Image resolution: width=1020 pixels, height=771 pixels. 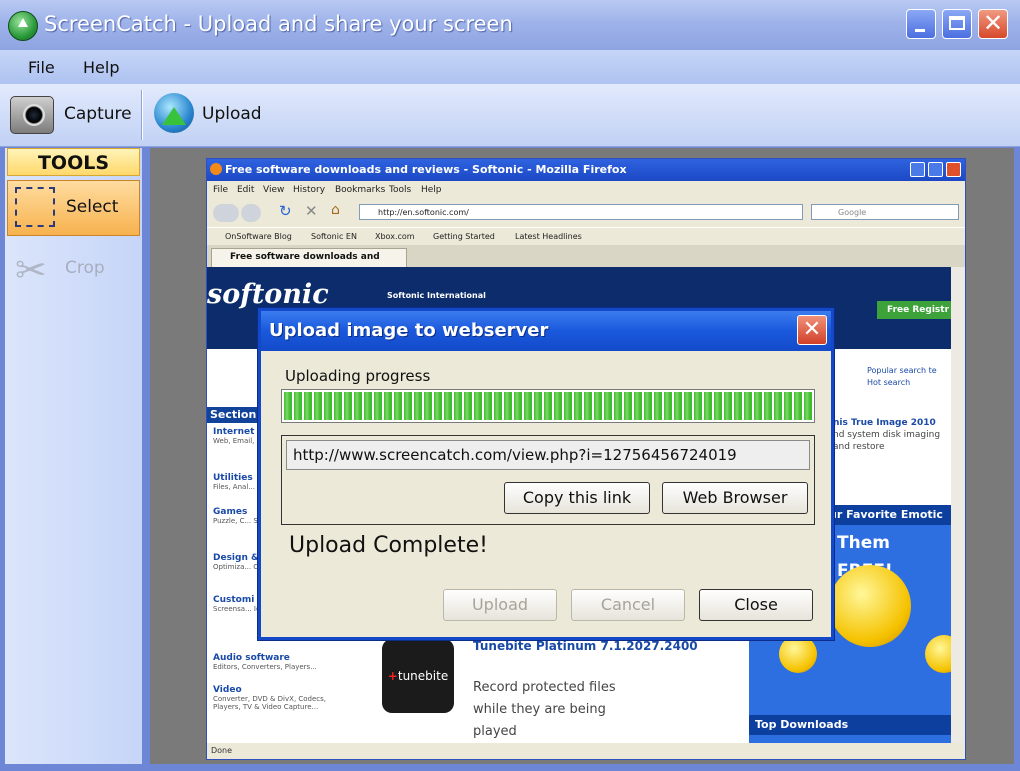 What do you see at coordinates (73, 162) in the screenshot?
I see `tools-heading: TOOLS` at bounding box center [73, 162].